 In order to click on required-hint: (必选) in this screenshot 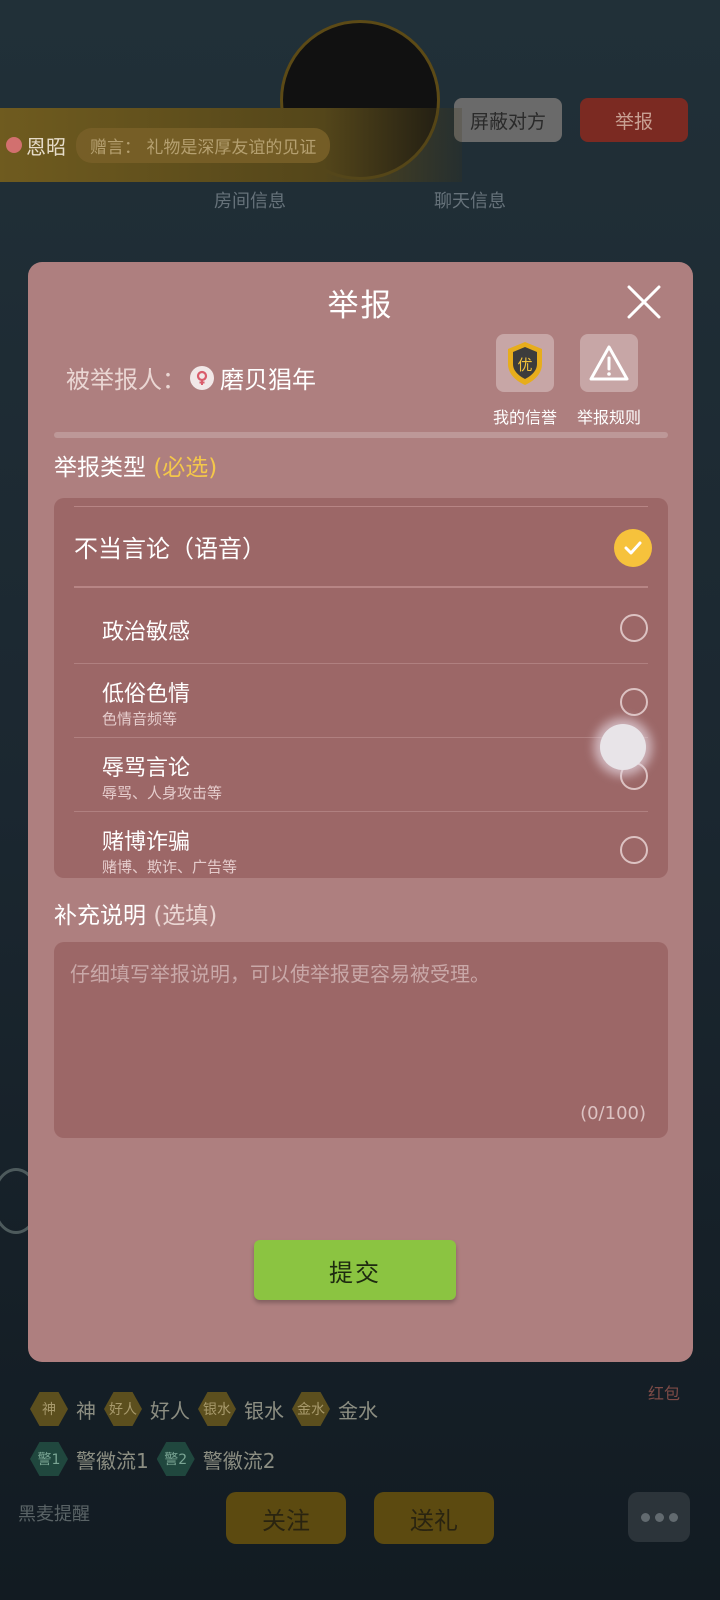, I will do `click(185, 468)`.